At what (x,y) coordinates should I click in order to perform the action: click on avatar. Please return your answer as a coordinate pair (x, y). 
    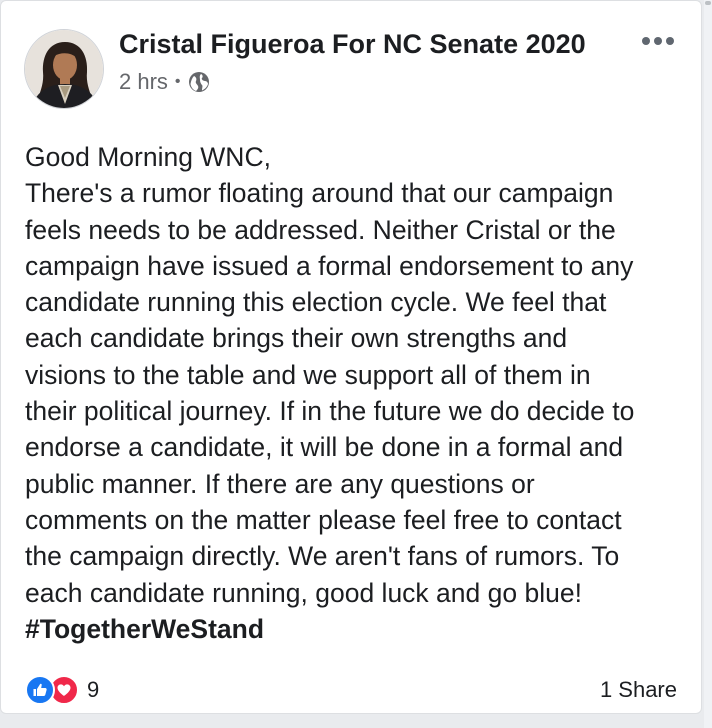
    Looking at the image, I should click on (64, 69).